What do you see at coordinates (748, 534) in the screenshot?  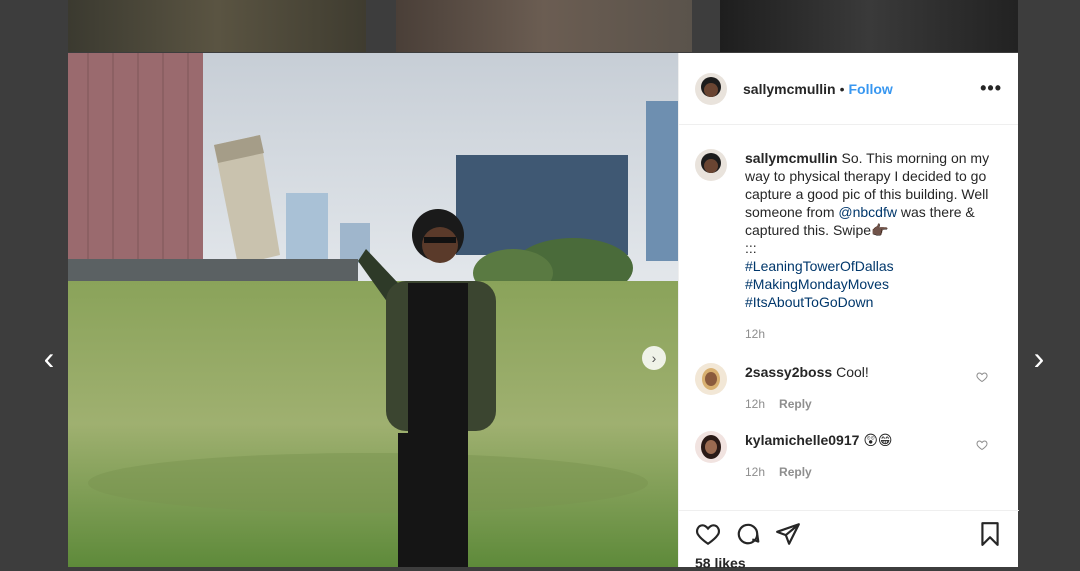 I see `comment-icon` at bounding box center [748, 534].